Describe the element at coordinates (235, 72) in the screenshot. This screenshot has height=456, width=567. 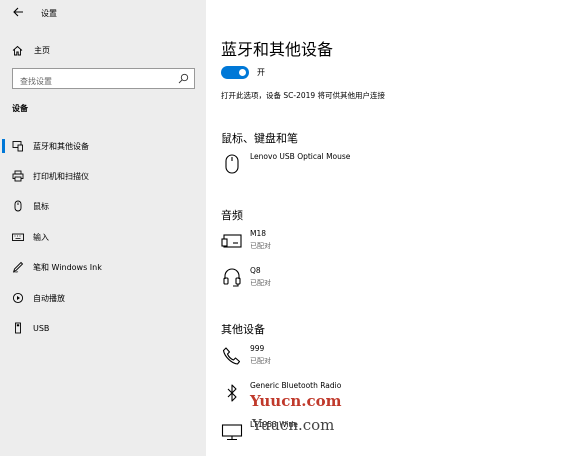
I see `bluetooth-toggle` at that location.